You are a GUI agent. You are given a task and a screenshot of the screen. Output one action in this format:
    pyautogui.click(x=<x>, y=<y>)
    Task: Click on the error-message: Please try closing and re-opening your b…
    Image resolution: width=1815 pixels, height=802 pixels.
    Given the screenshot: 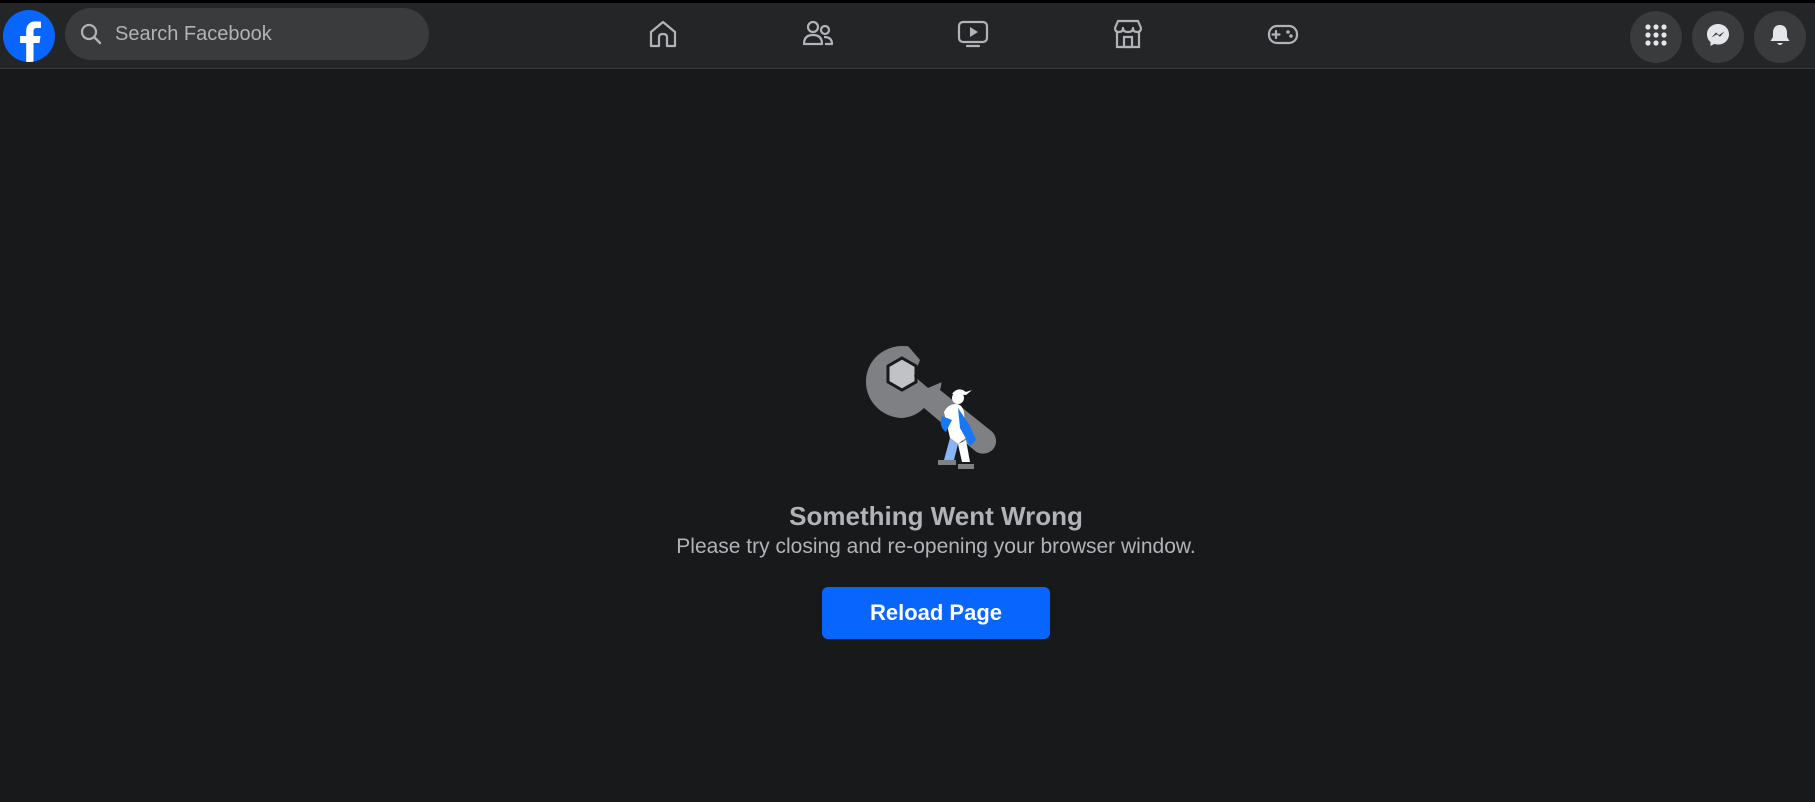 What is the action you would take?
    pyautogui.click(x=936, y=546)
    